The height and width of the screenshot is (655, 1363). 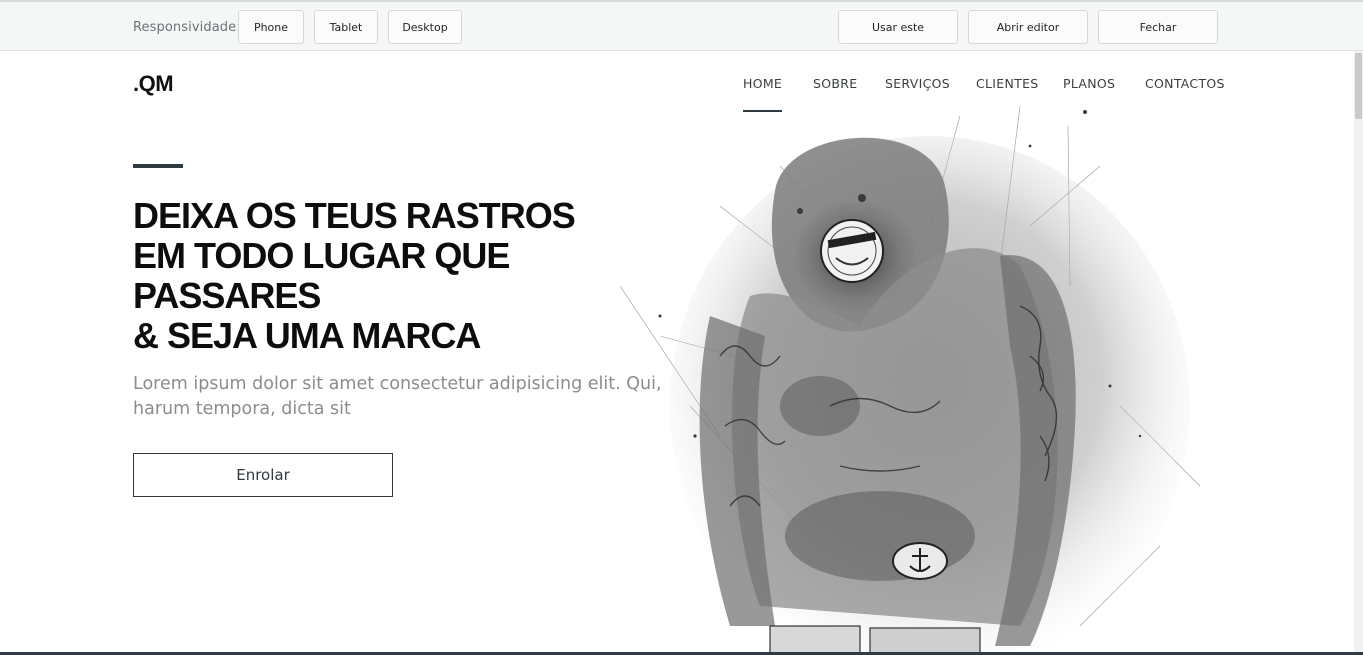 What do you see at coordinates (271, 27) in the screenshot?
I see `phone-view-button: Phone` at bounding box center [271, 27].